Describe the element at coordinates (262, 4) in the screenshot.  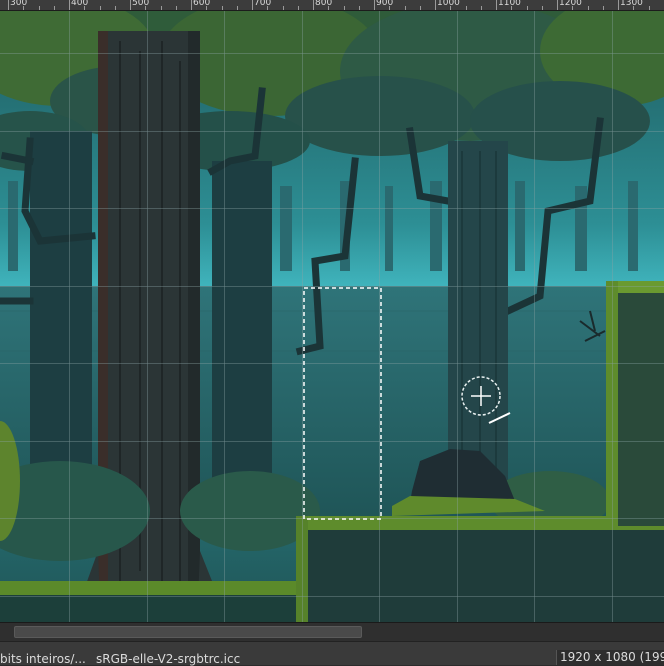
I see `ruler-label: 700` at that location.